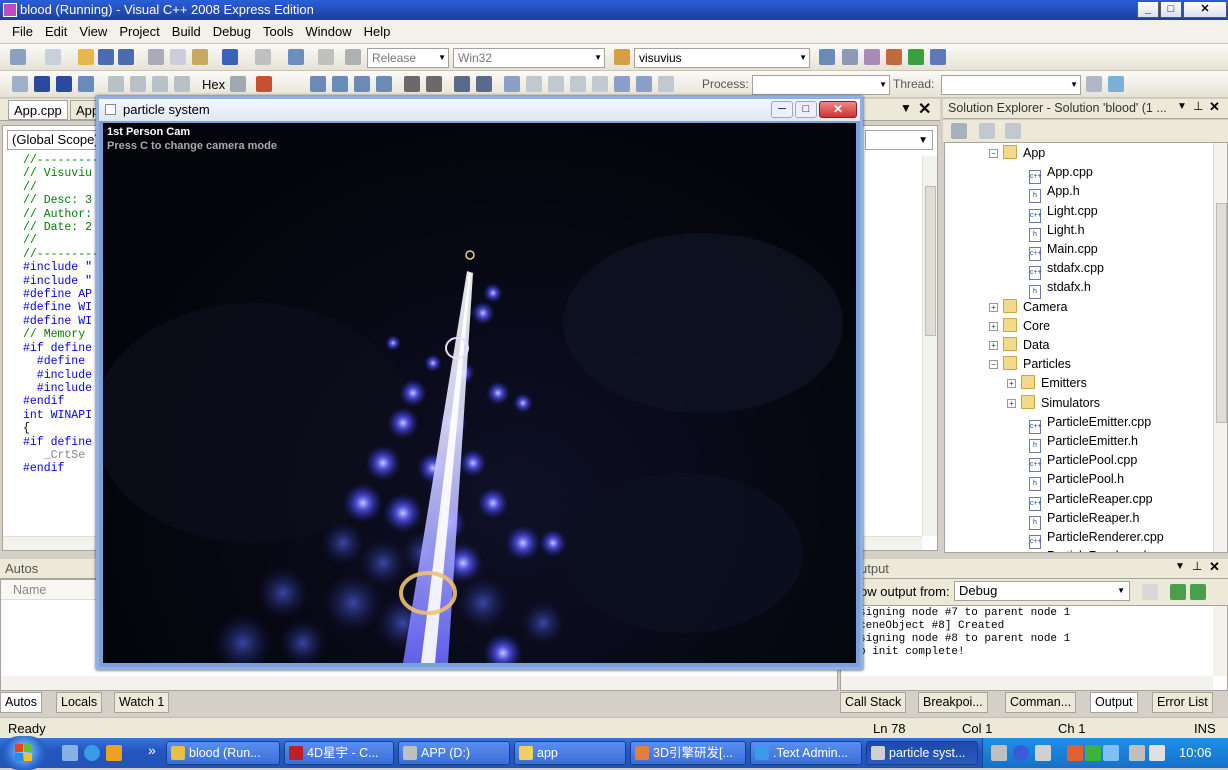 The height and width of the screenshot is (770, 1228). Describe the element at coordinates (106, 57) in the screenshot. I see `save-icon` at that location.